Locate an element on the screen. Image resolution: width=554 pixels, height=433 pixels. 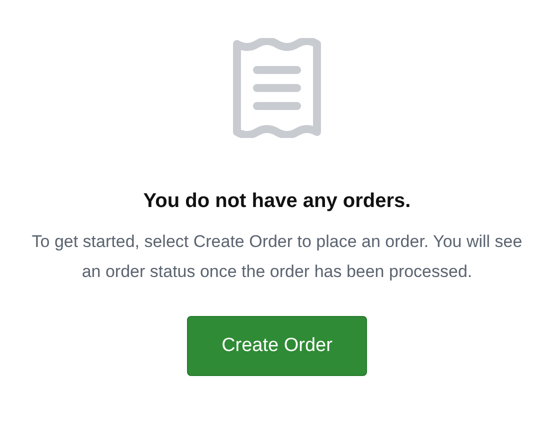
receipt-icon is located at coordinates (277, 88).